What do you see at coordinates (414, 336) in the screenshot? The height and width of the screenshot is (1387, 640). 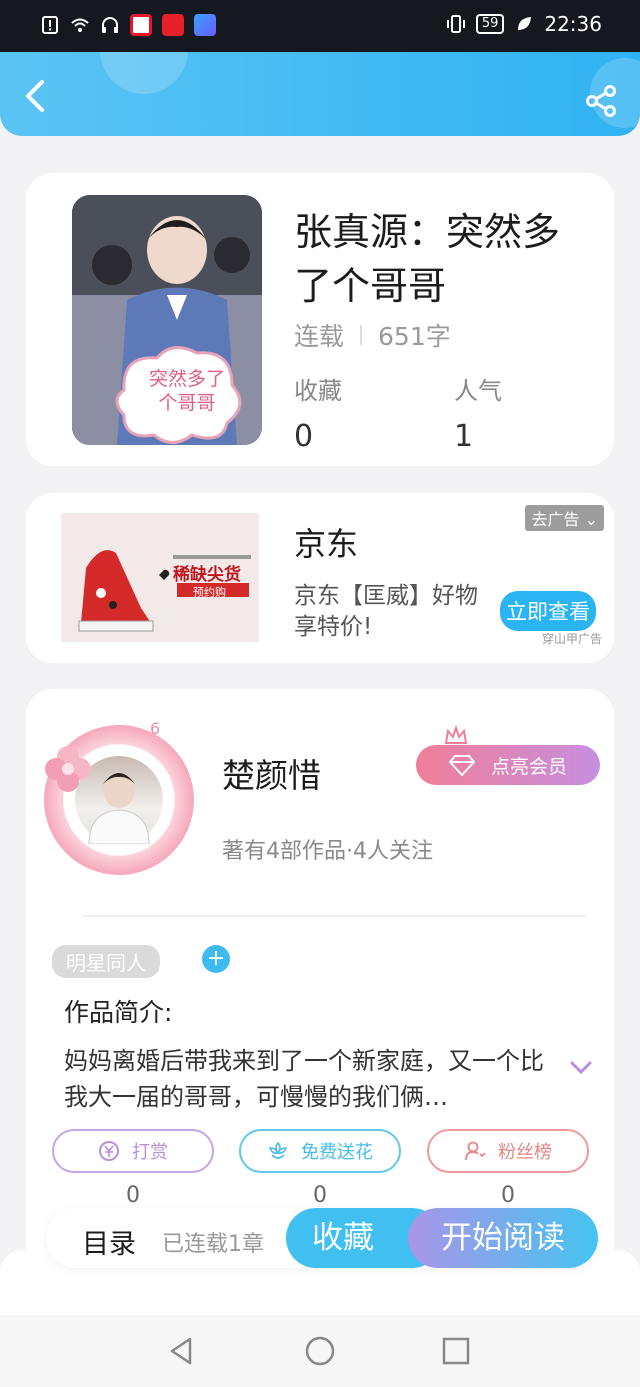 I see `book-word-count: 651字` at bounding box center [414, 336].